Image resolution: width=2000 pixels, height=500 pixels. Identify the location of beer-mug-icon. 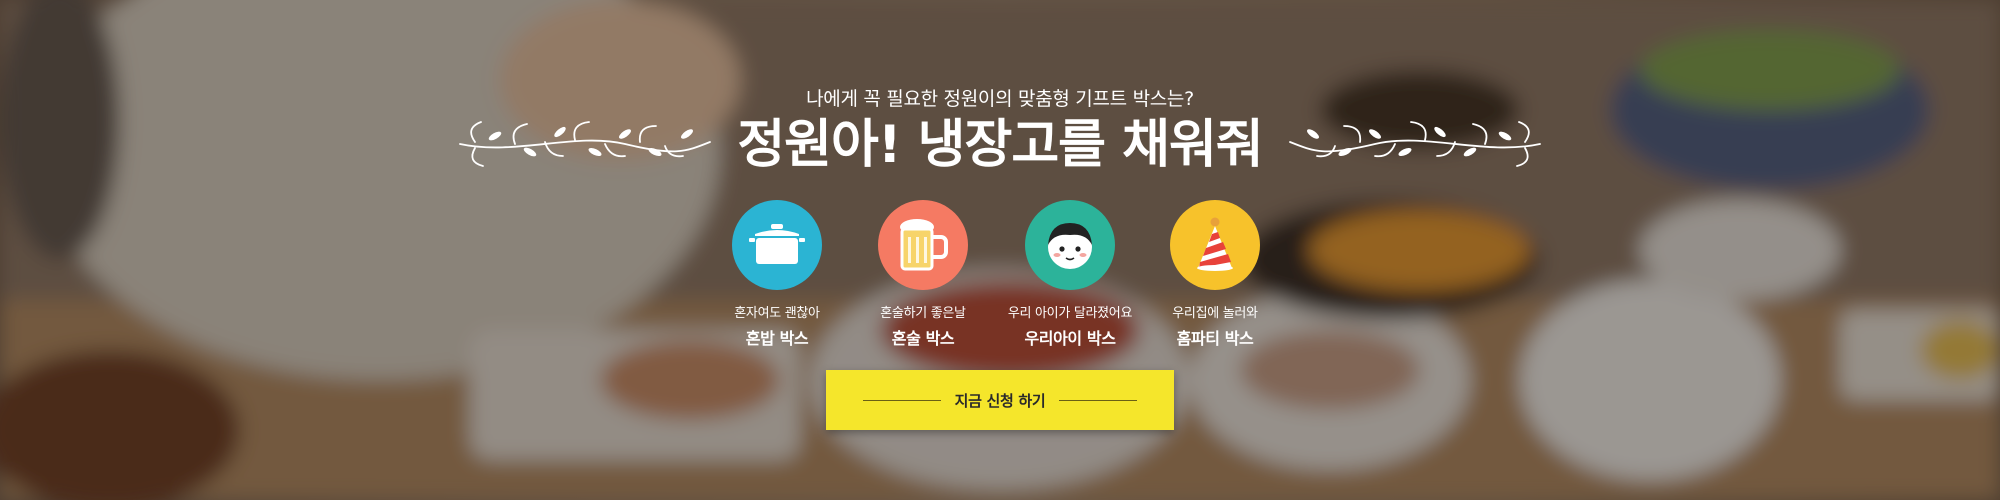
(924, 245).